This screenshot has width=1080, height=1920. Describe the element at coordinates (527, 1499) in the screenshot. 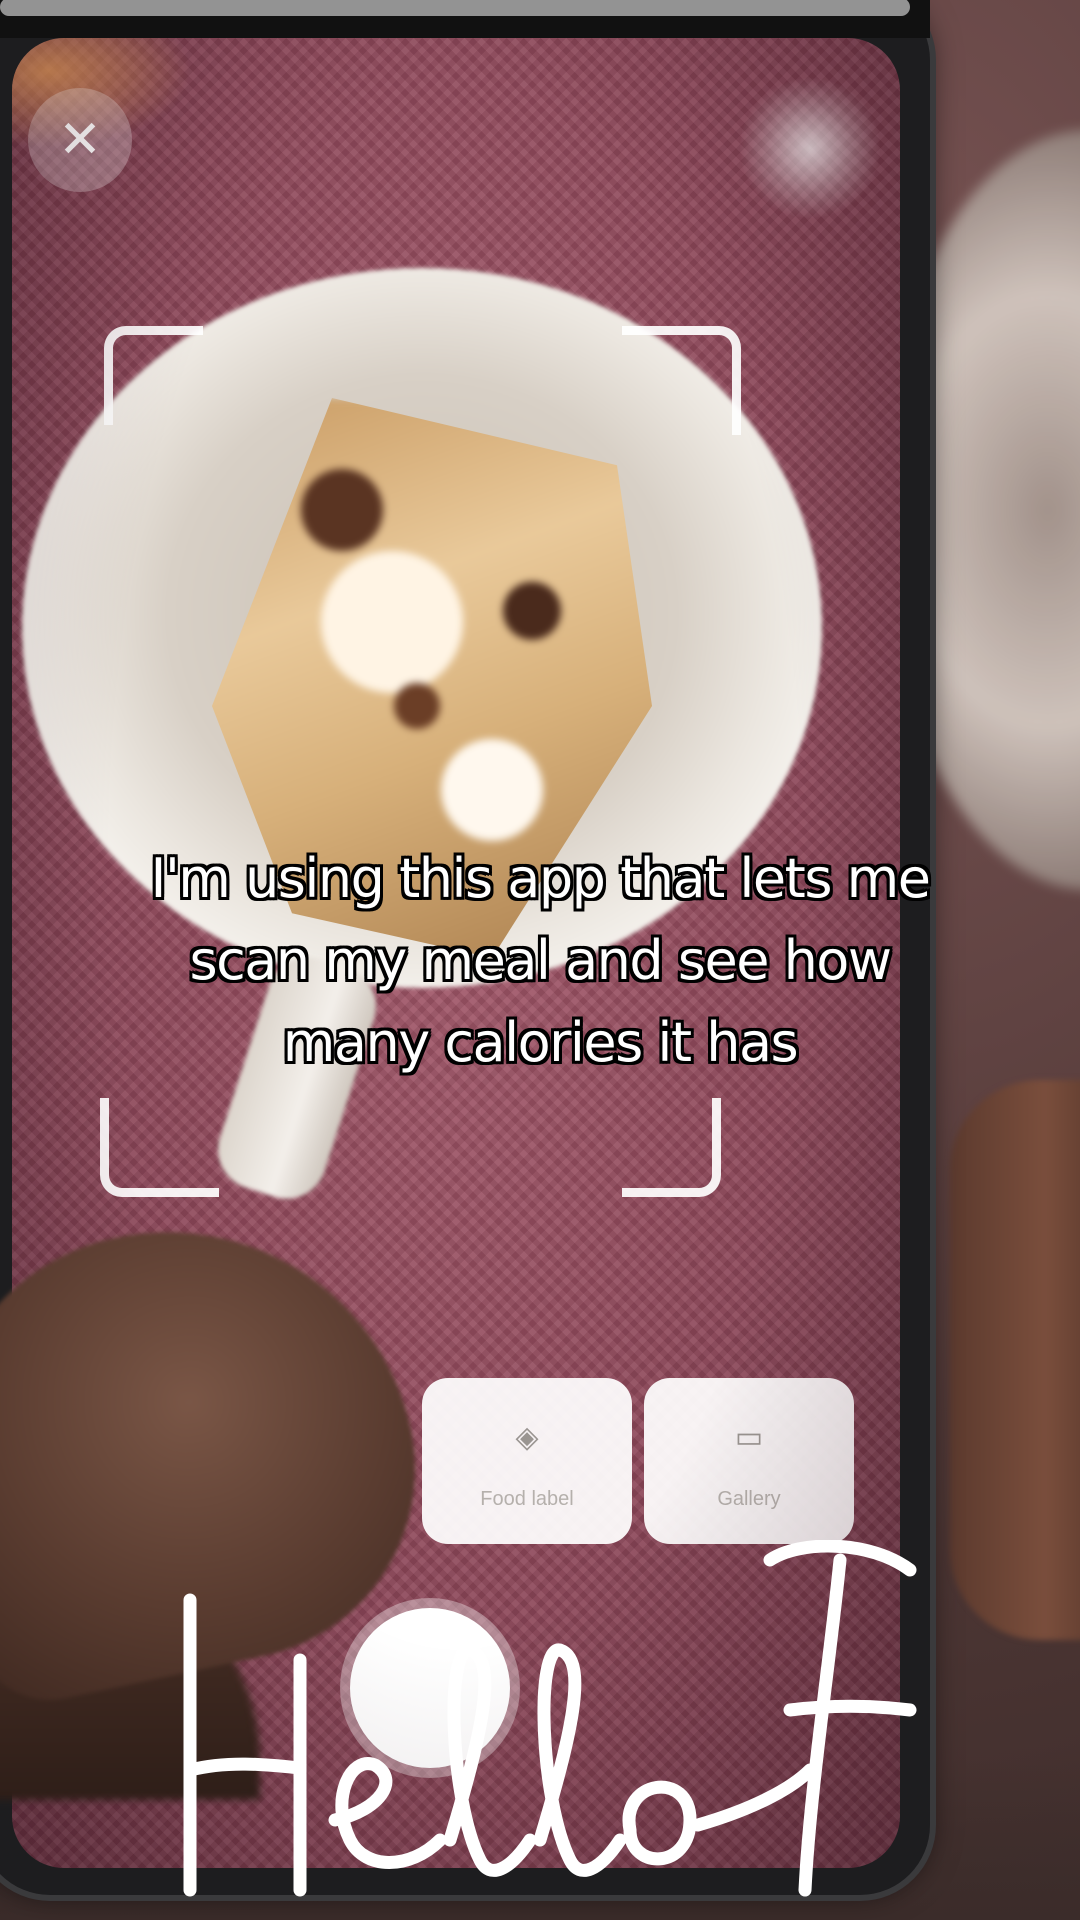

I see `mode-label: Food label` at that location.